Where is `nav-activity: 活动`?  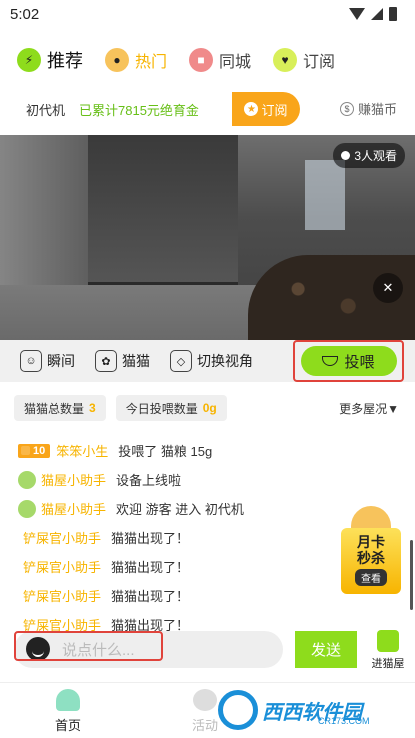 nav-activity: 活动 is located at coordinates (205, 711).